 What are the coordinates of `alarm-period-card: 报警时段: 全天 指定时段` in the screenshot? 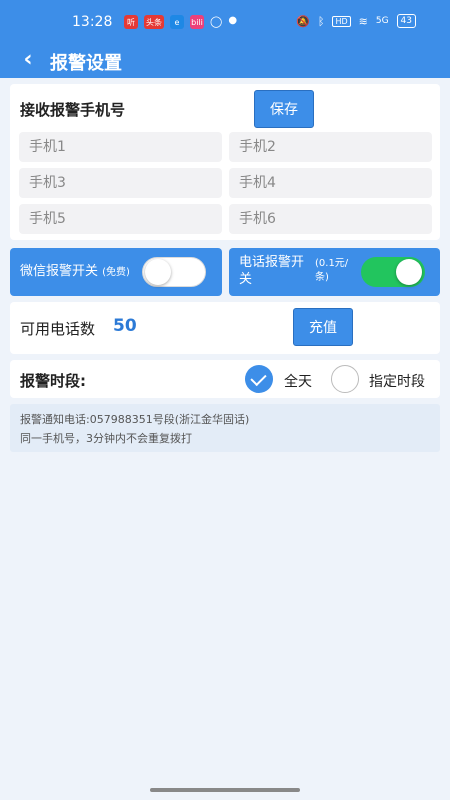 It's located at (225, 379).